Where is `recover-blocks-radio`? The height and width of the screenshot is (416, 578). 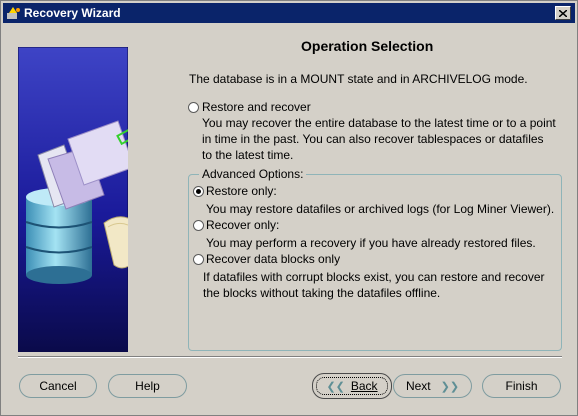 recover-blocks-radio is located at coordinates (198, 259).